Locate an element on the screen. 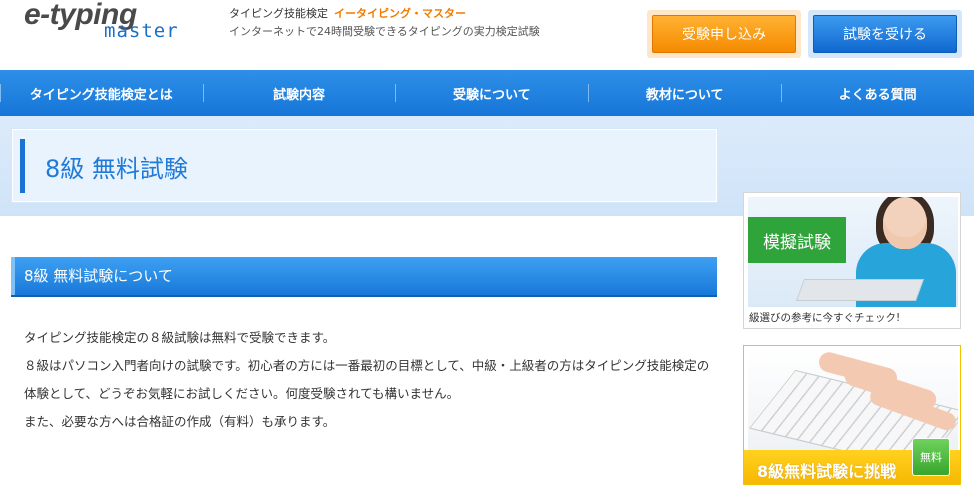 The height and width of the screenshot is (487, 974). tagline-subtitle: インターネットで24時間受験できるタイピングの実力検定試験 is located at coordinates (384, 31).